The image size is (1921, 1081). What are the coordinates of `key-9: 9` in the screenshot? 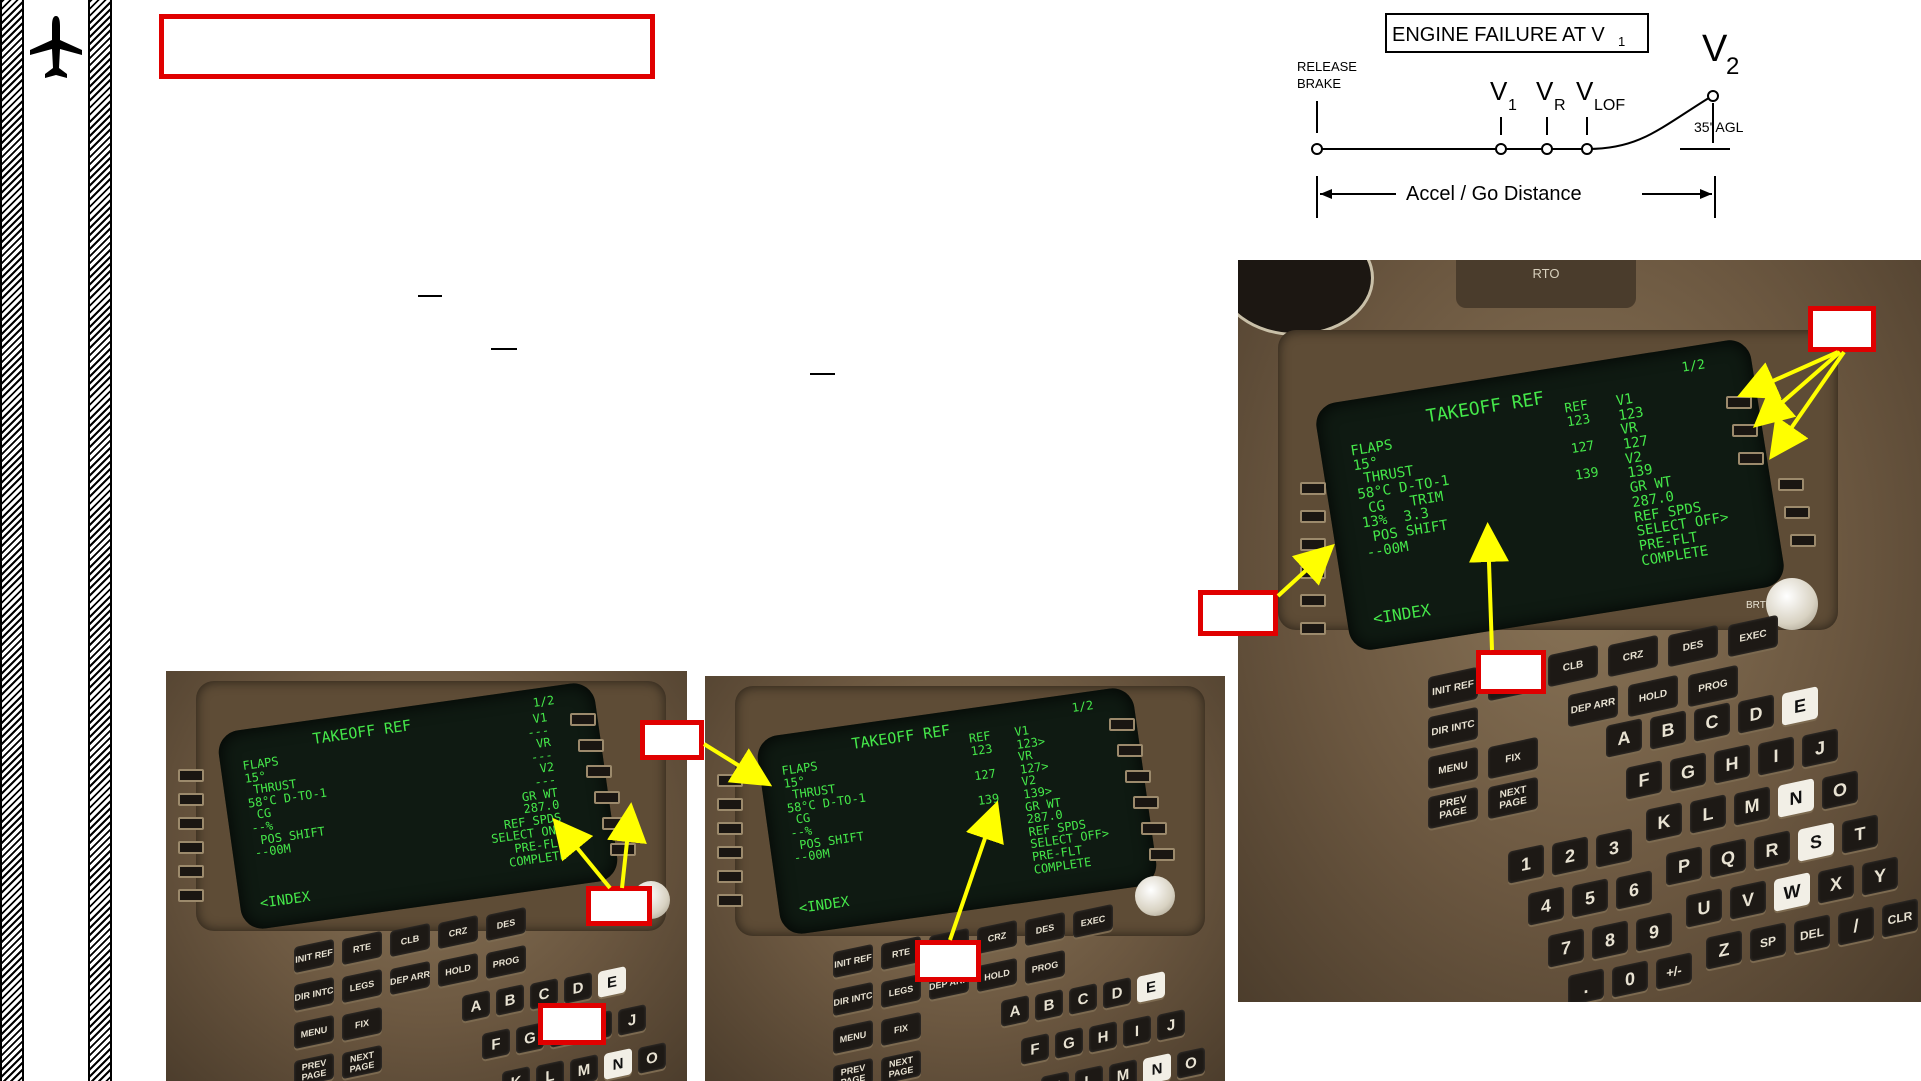 It's located at (1654, 932).